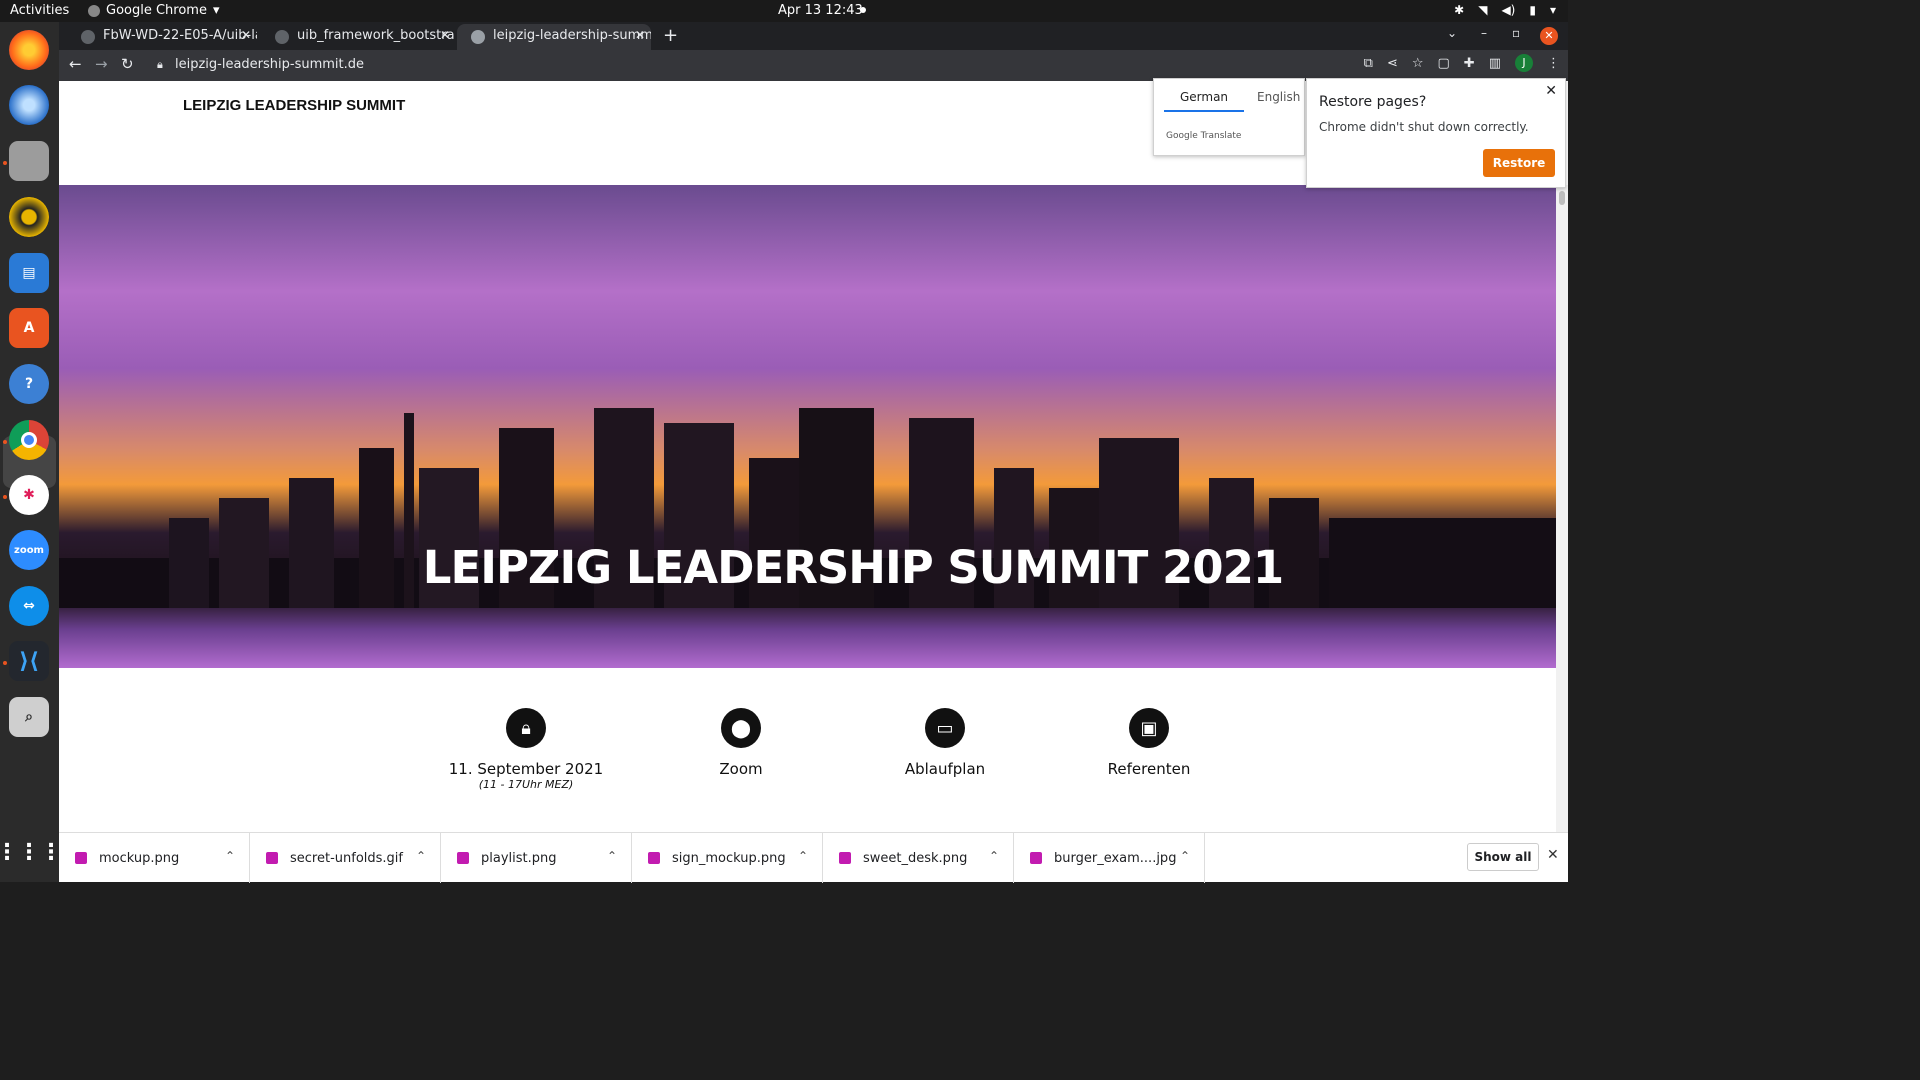 The width and height of the screenshot is (1920, 1080). Describe the element at coordinates (29, 550) in the screenshot. I see `zoom-icon: zoom` at that location.